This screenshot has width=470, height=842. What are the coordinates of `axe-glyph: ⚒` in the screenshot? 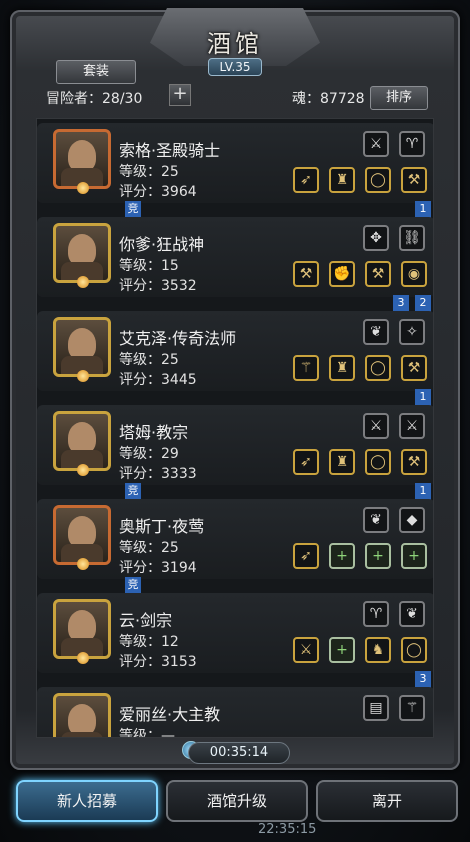 It's located at (306, 274).